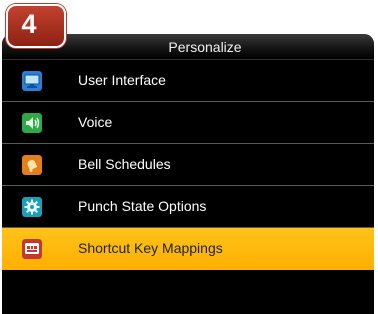 The height and width of the screenshot is (314, 378). Describe the element at coordinates (32, 165) in the screenshot. I see `bell-icon` at that location.